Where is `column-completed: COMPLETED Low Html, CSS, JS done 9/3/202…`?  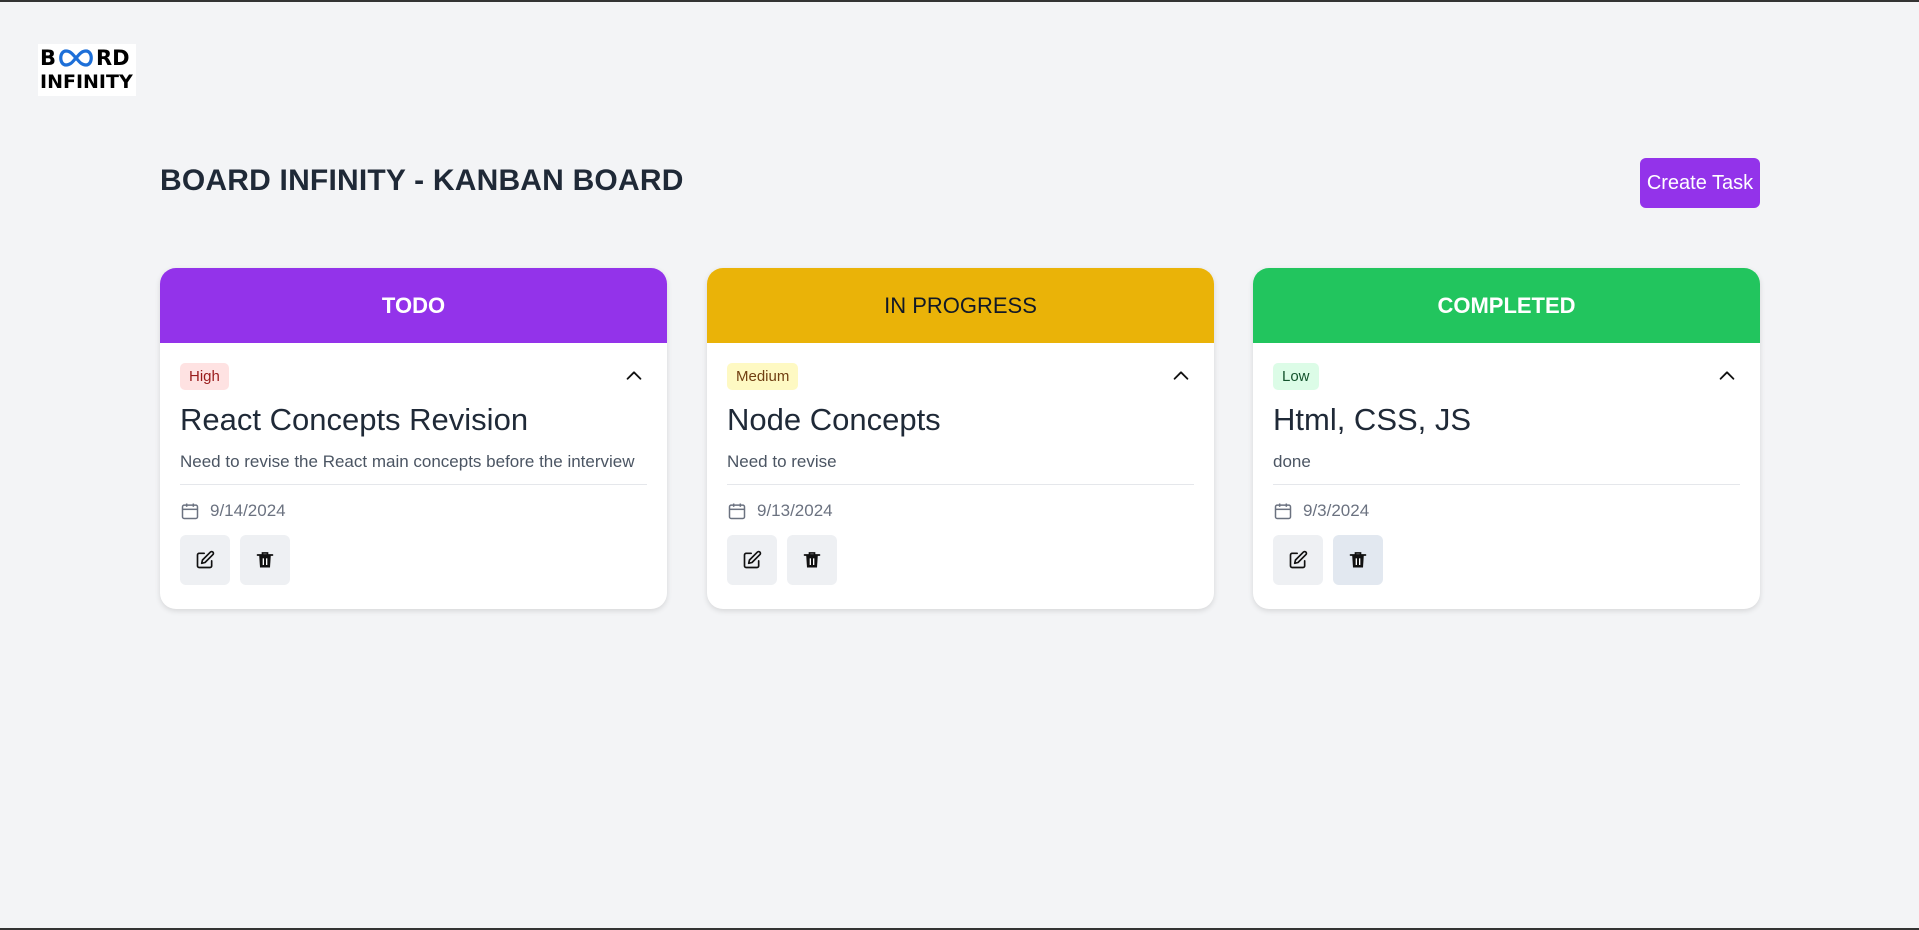 column-completed: COMPLETED Low Html, CSS, JS done 9/3/202… is located at coordinates (1506, 438).